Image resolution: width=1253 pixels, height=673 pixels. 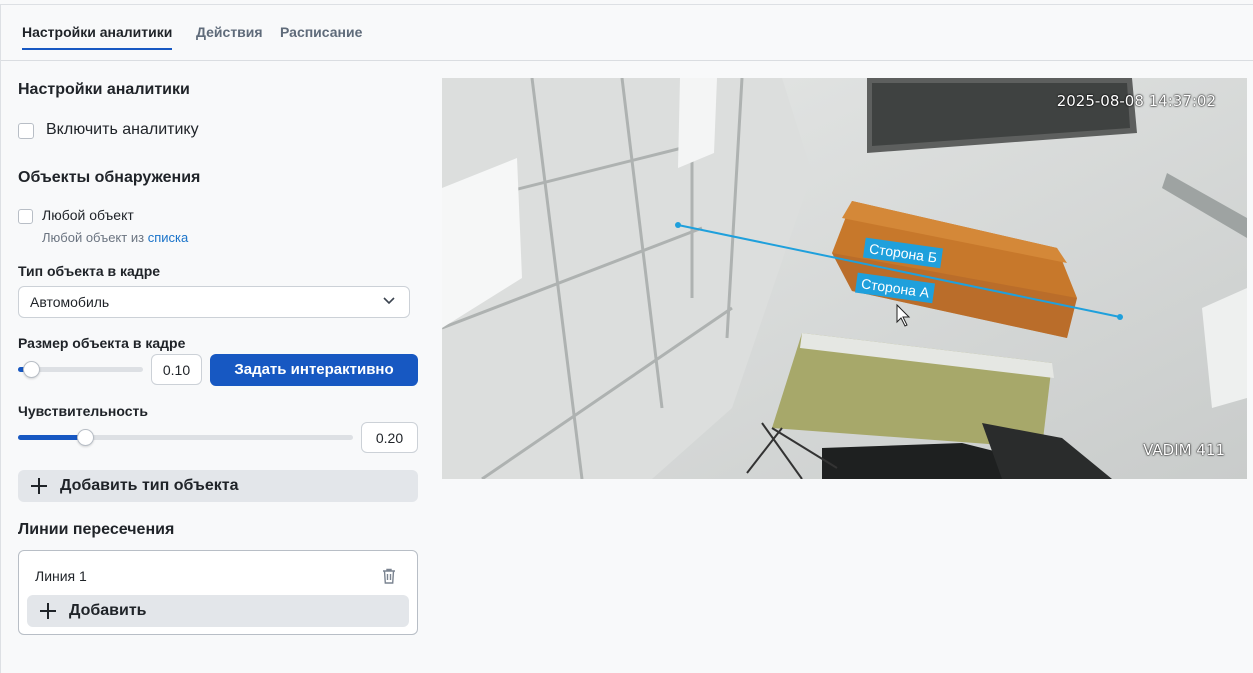 I want to click on crossing-line-item: Линия 1, so click(x=218, y=572).